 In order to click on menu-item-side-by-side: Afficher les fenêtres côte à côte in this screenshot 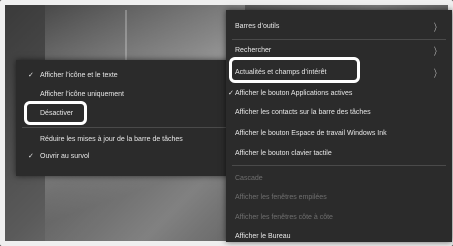, I will do `click(284, 217)`.